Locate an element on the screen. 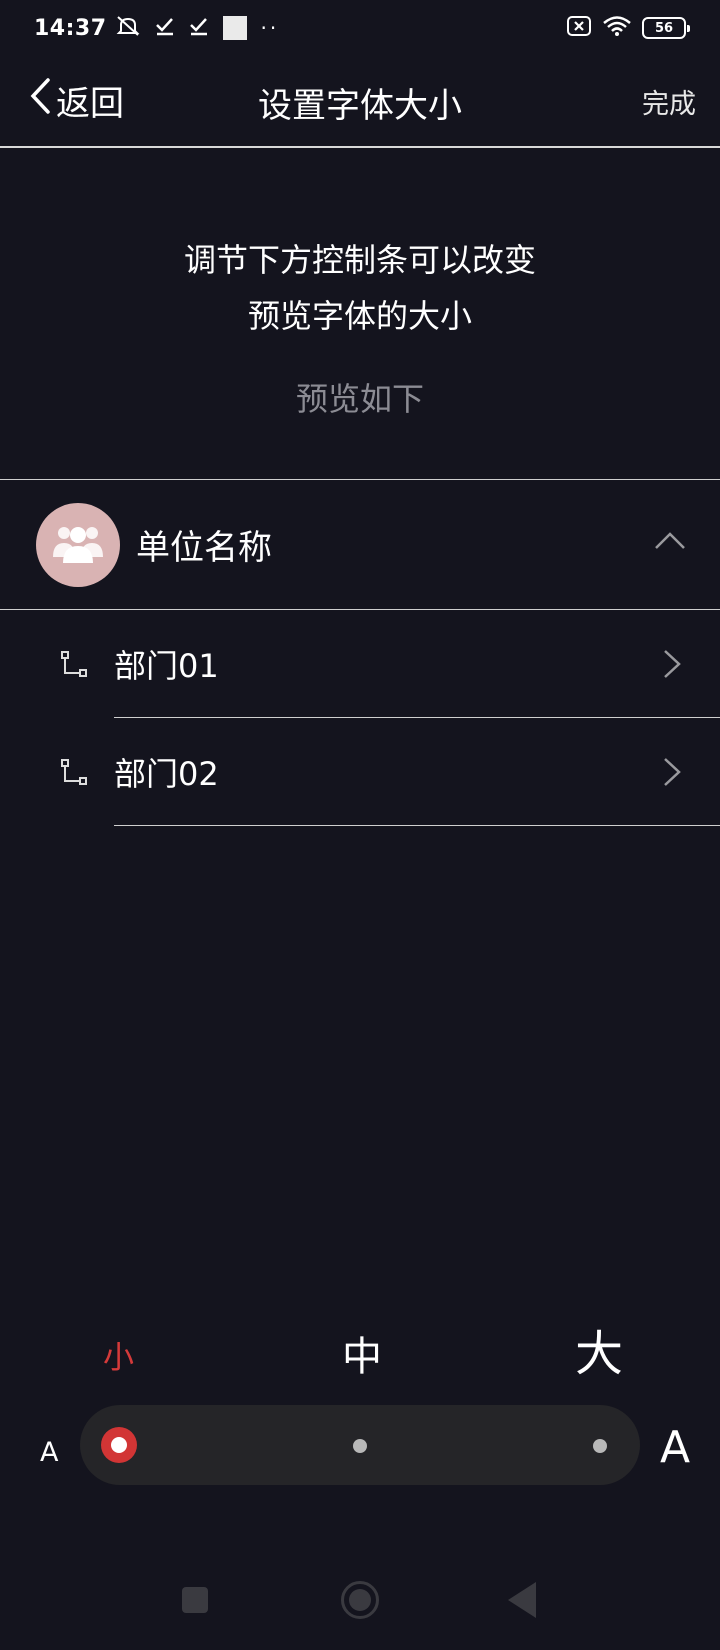  font-size-labels: 小 中 大 is located at coordinates (360, 1355).